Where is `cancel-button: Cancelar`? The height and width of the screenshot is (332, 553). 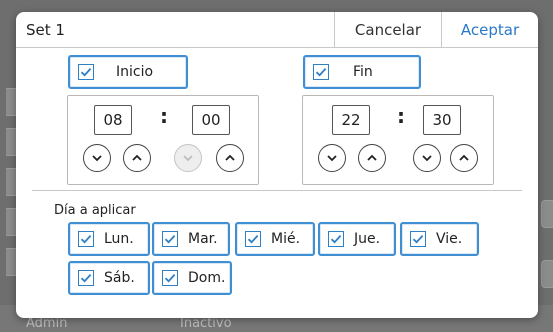 cancel-button: Cancelar is located at coordinates (387, 30).